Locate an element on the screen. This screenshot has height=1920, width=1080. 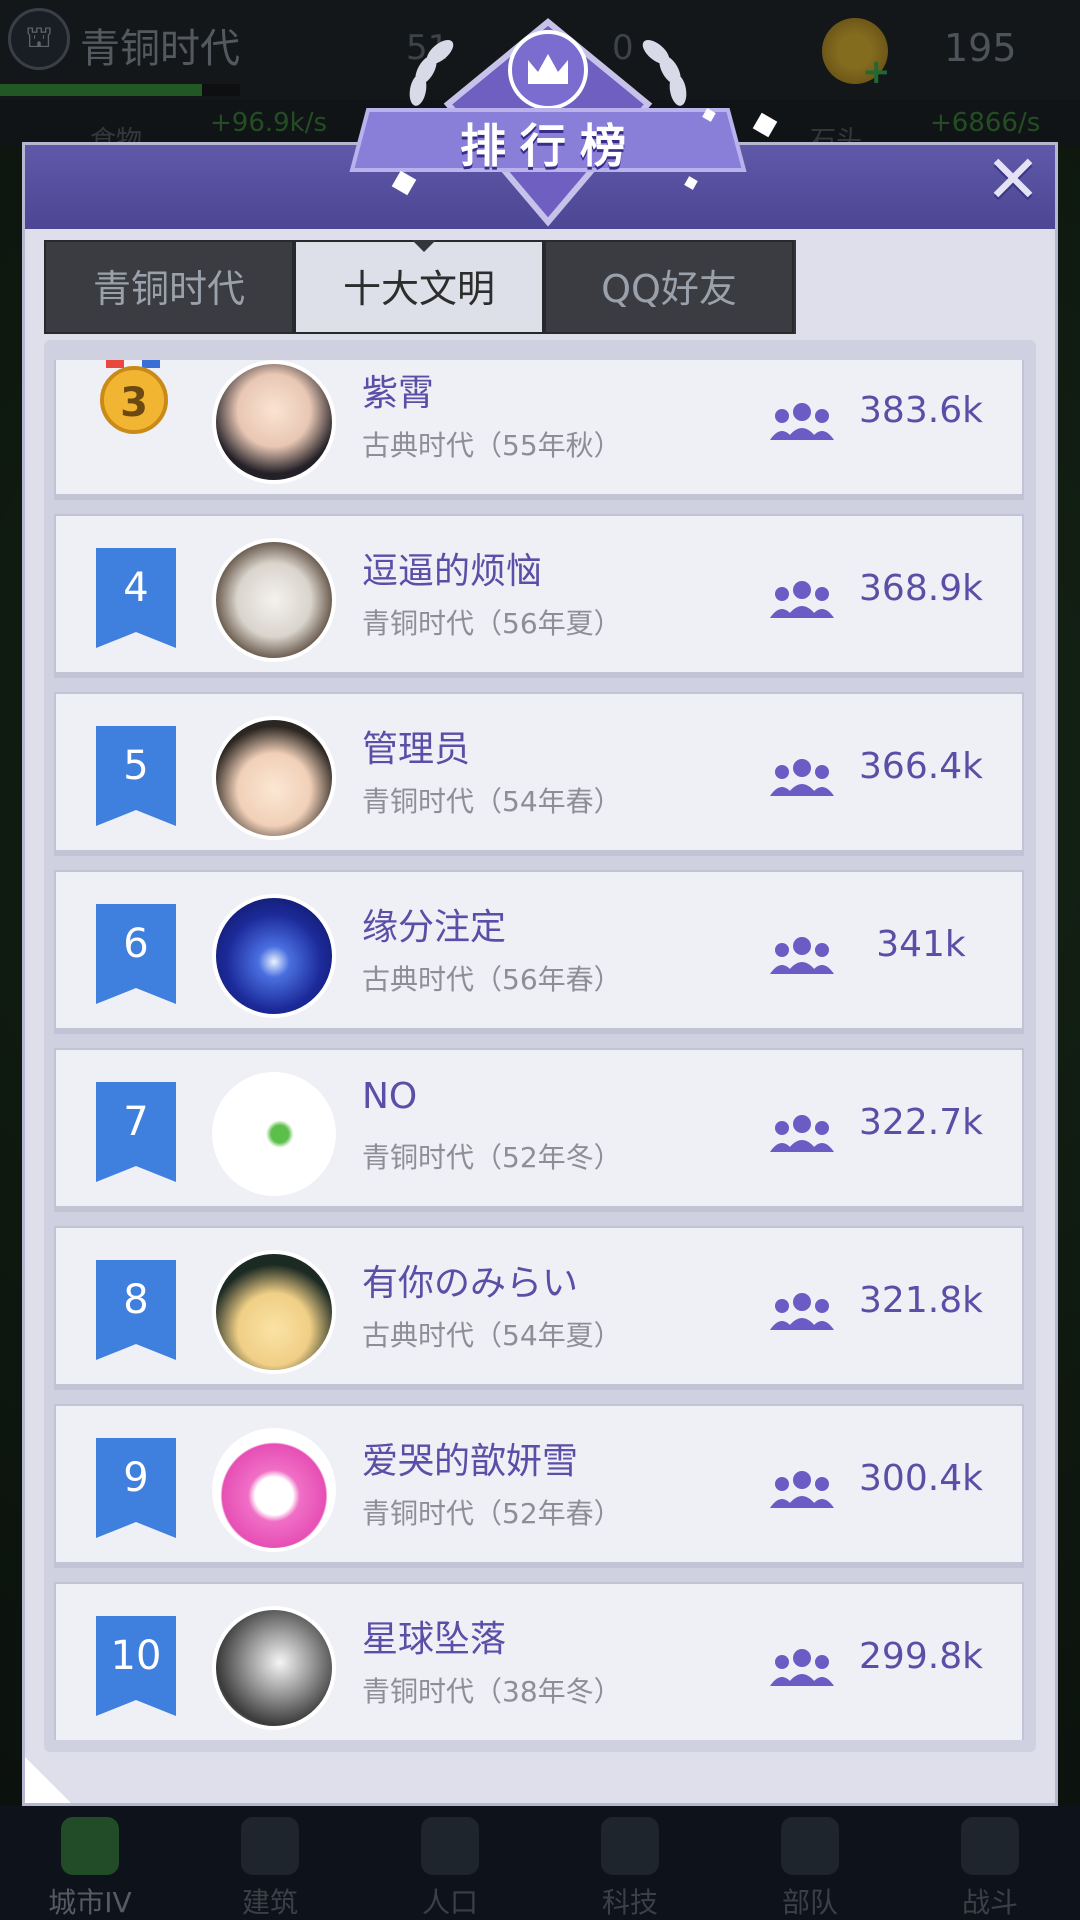
leaderboard-row: 3 紫霄 古典时代（55年秋） 383.6k is located at coordinates (539, 430).